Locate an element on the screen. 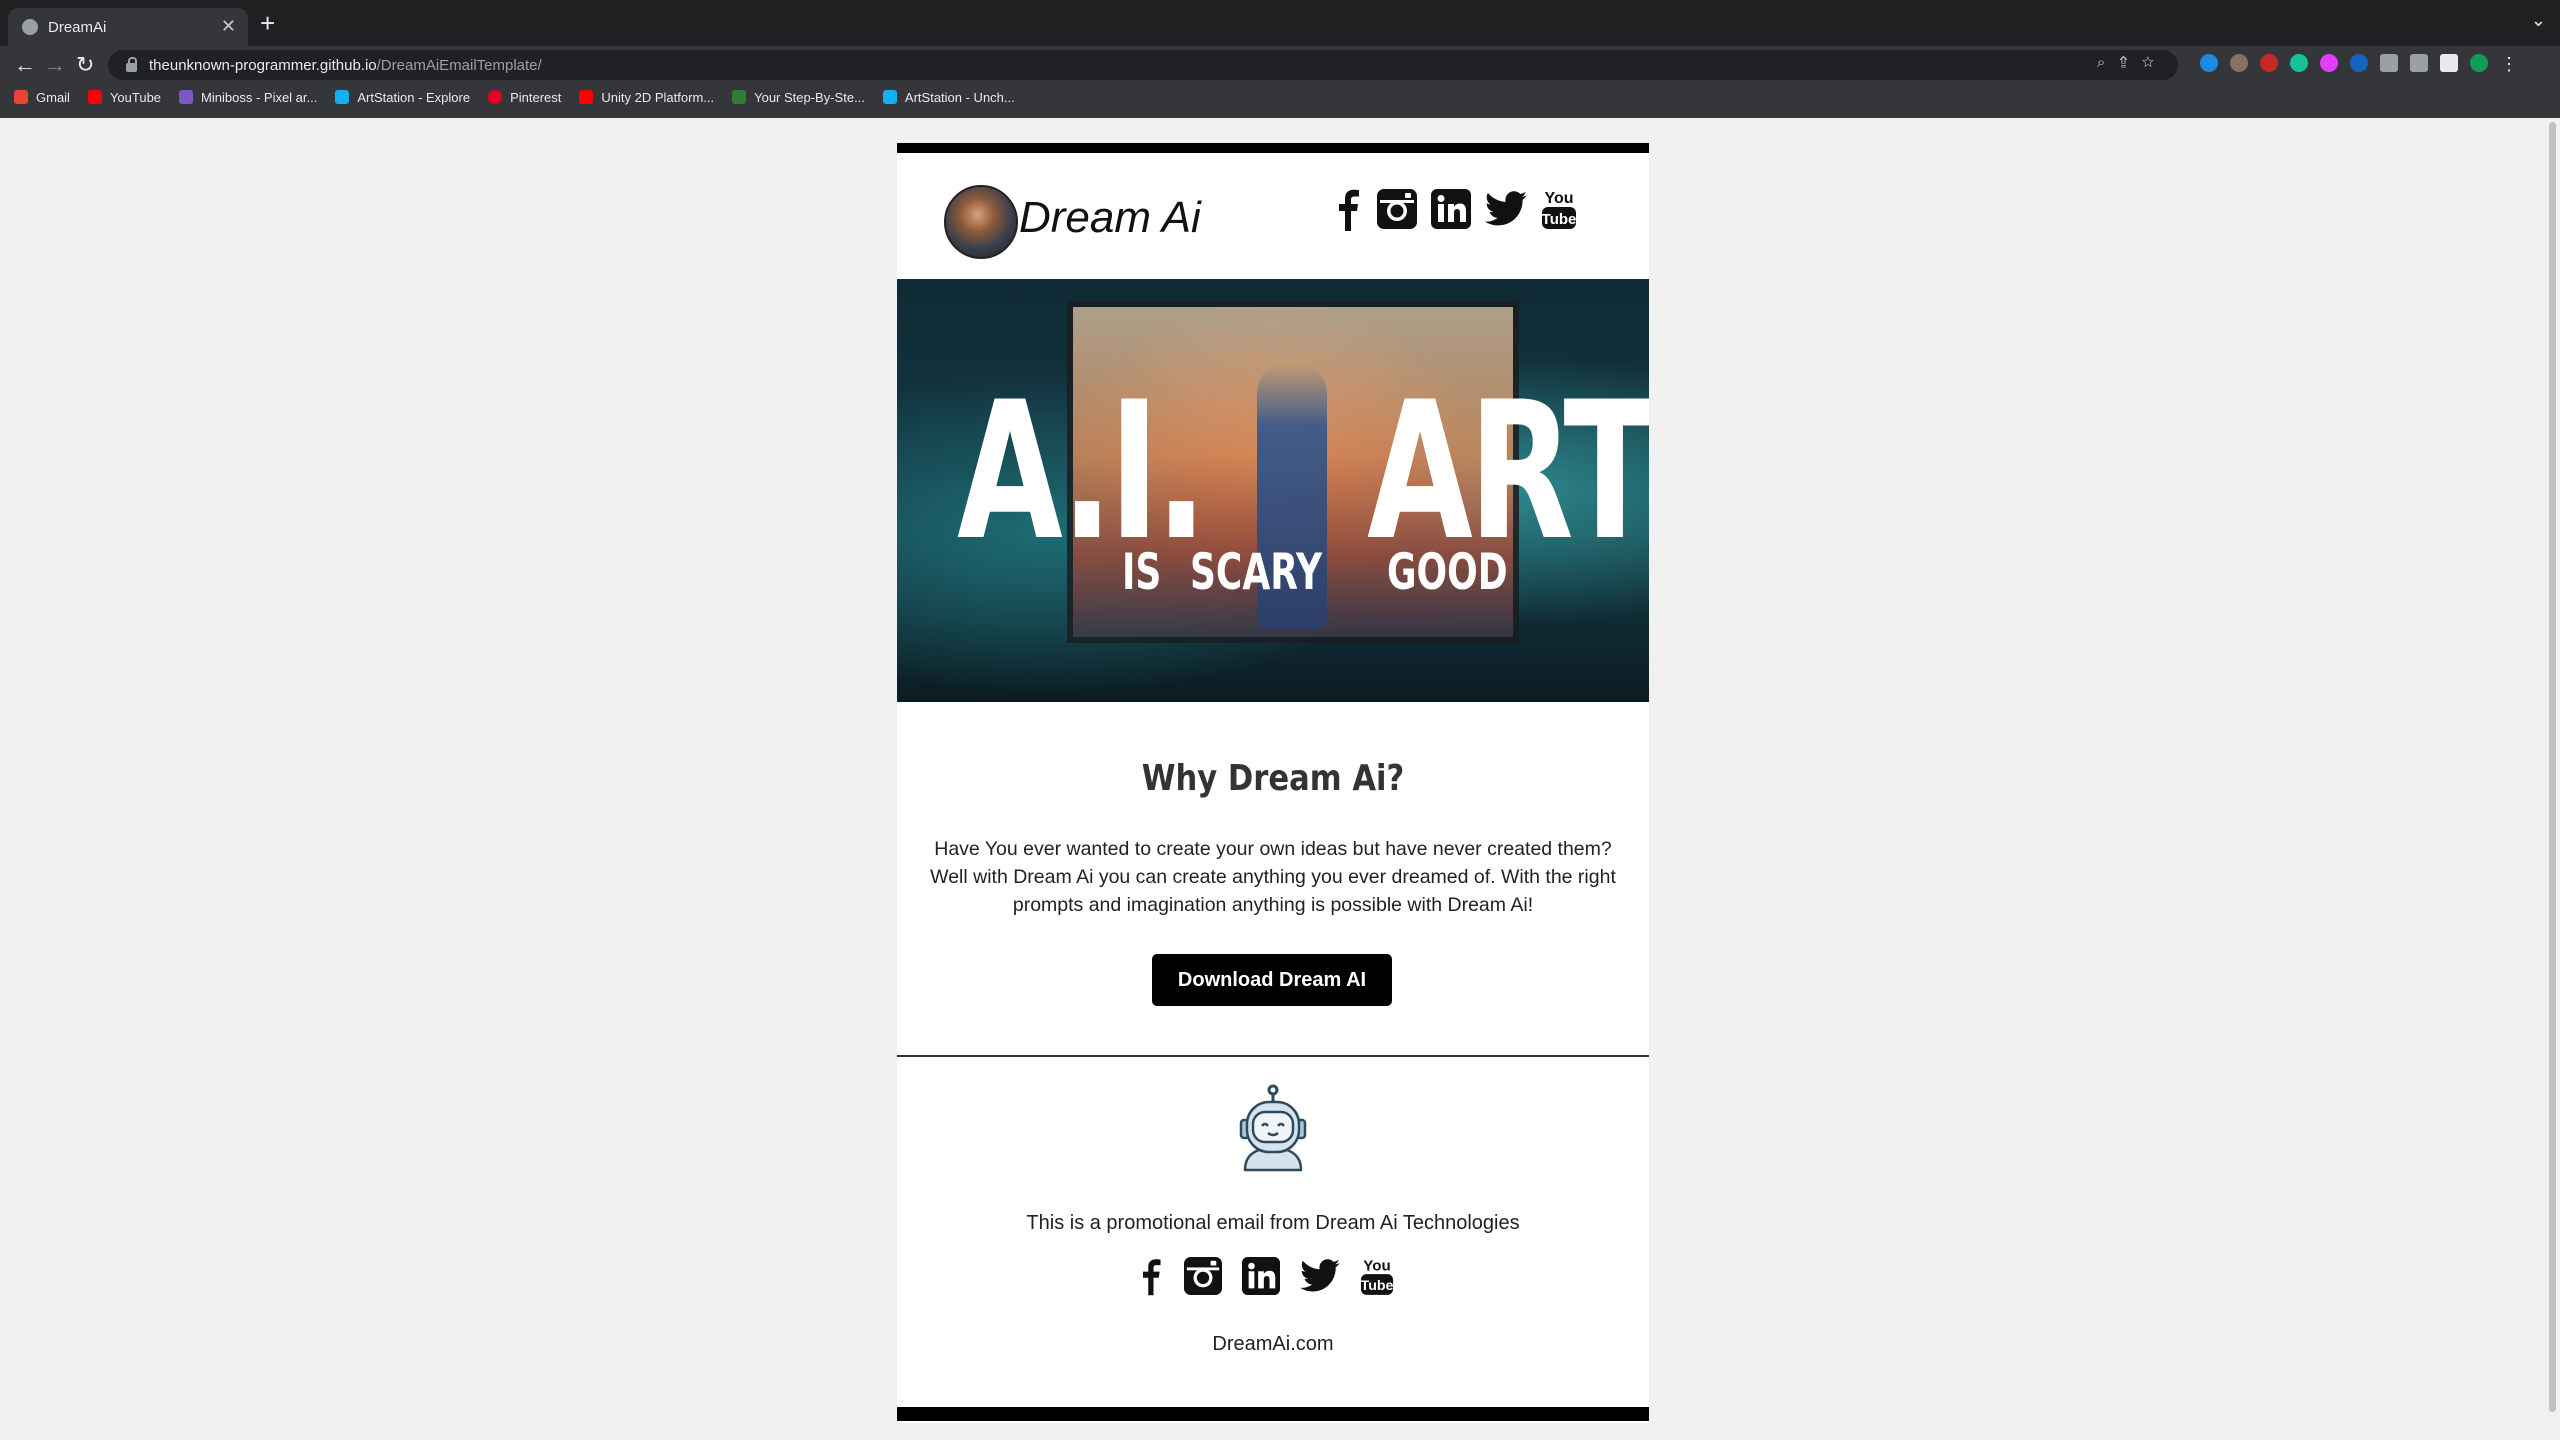 The height and width of the screenshot is (1440, 2560). bookmark-artstation-explore: ArtStation - Explore is located at coordinates (402, 97).